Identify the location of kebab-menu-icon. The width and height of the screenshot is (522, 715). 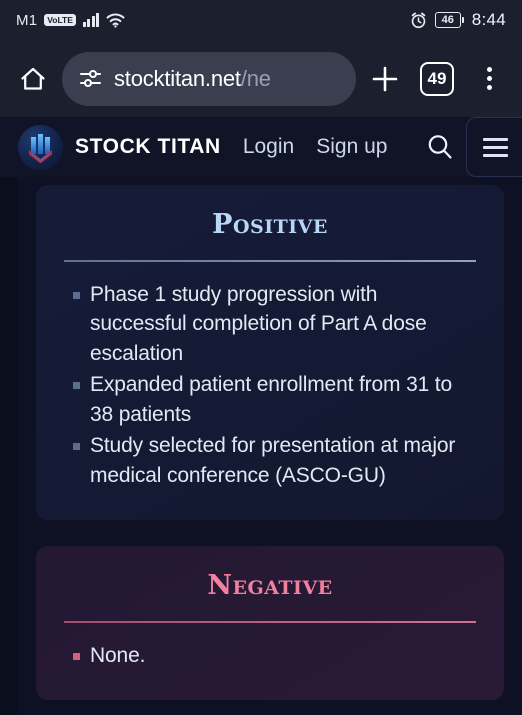
(489, 78).